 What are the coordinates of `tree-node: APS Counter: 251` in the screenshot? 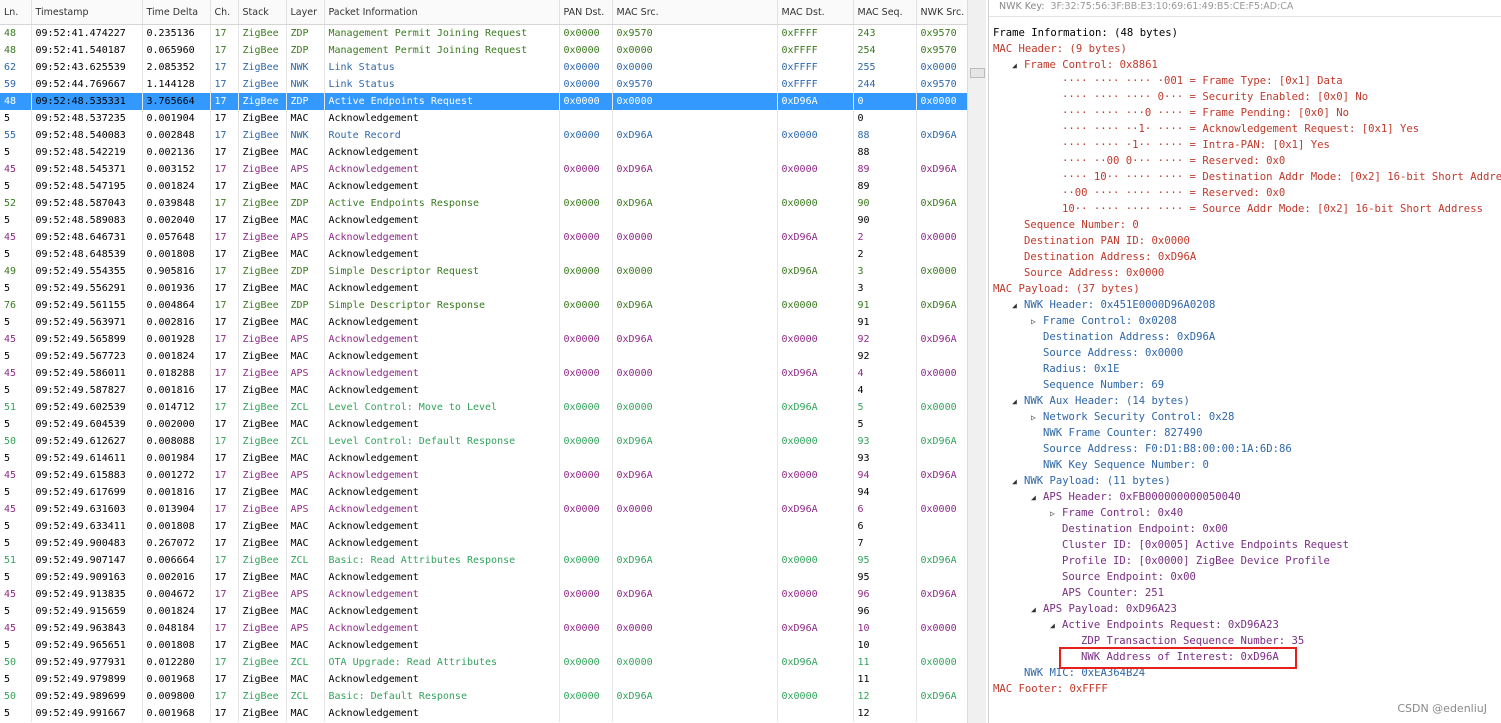 It's located at (1247, 593).